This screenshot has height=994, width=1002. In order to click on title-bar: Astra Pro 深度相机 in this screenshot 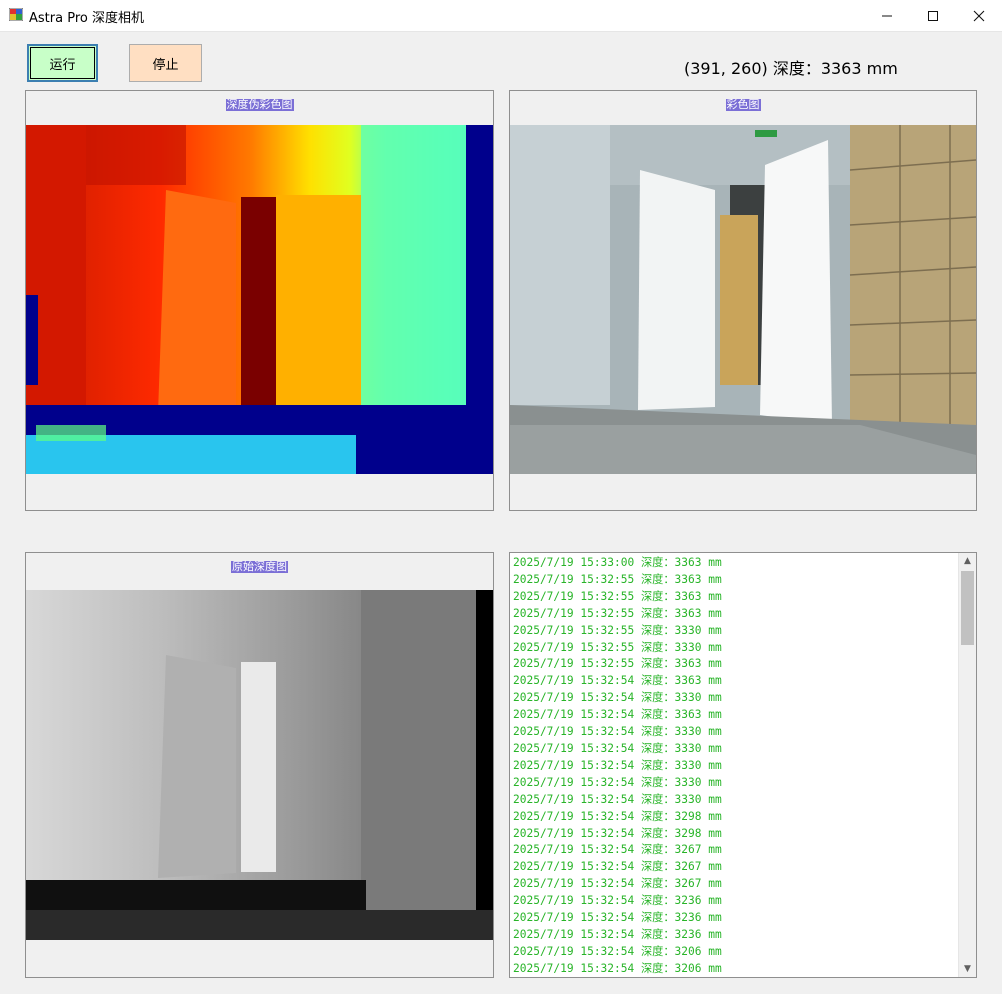, I will do `click(501, 16)`.